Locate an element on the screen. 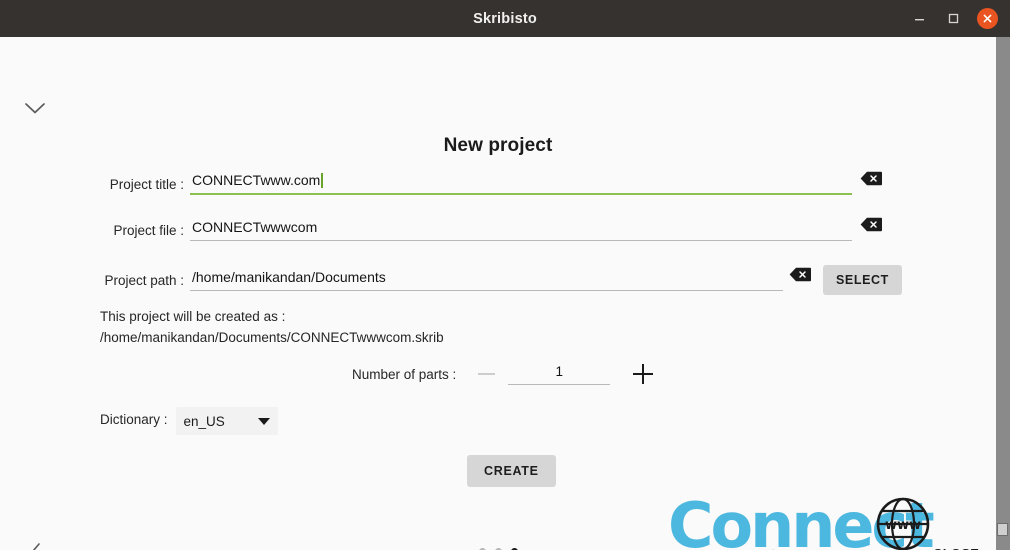  minimize-button is located at coordinates (919, 18).